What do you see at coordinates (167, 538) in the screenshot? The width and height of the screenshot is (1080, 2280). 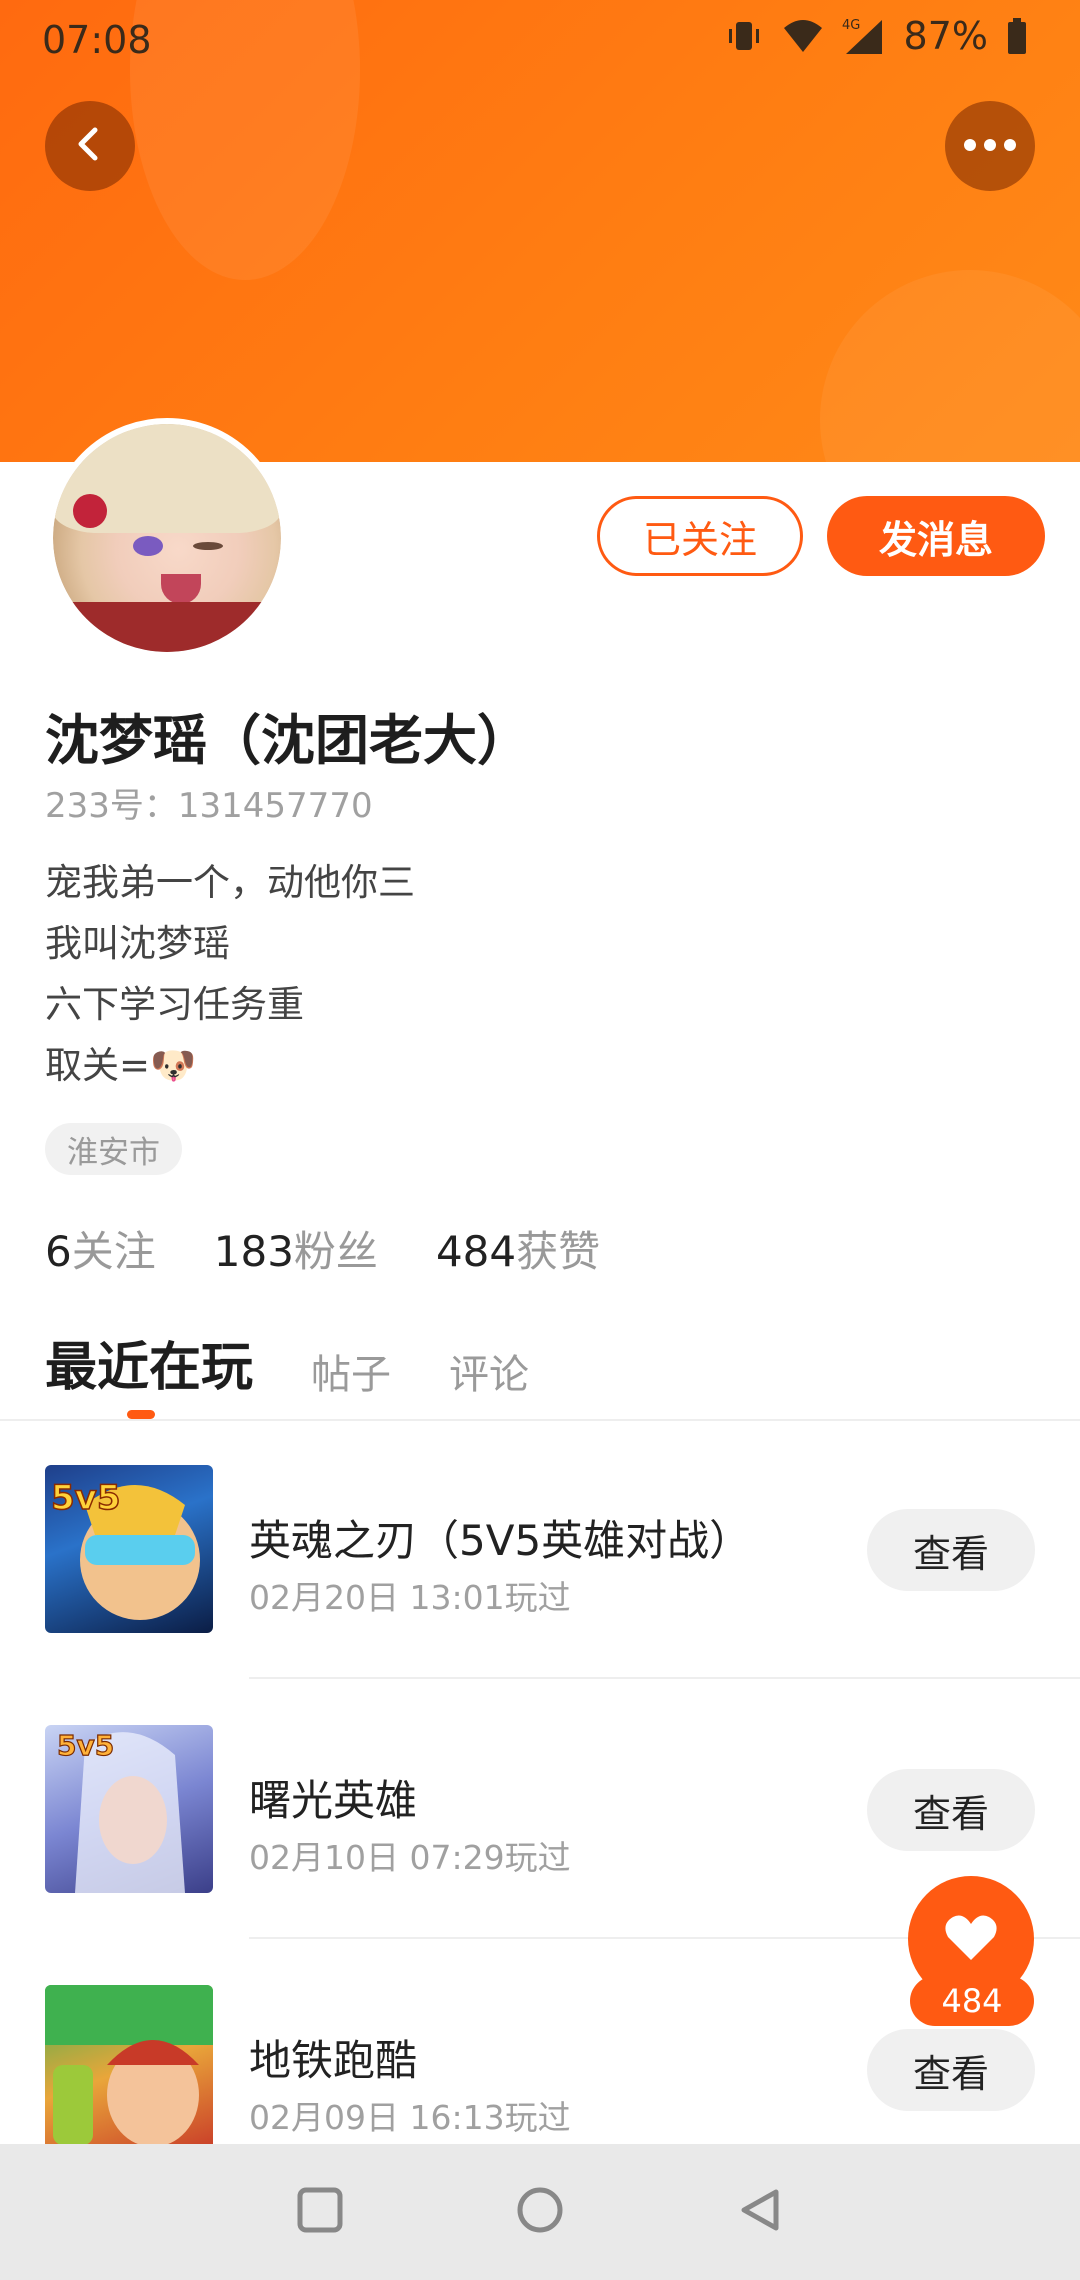 I see `avatar` at bounding box center [167, 538].